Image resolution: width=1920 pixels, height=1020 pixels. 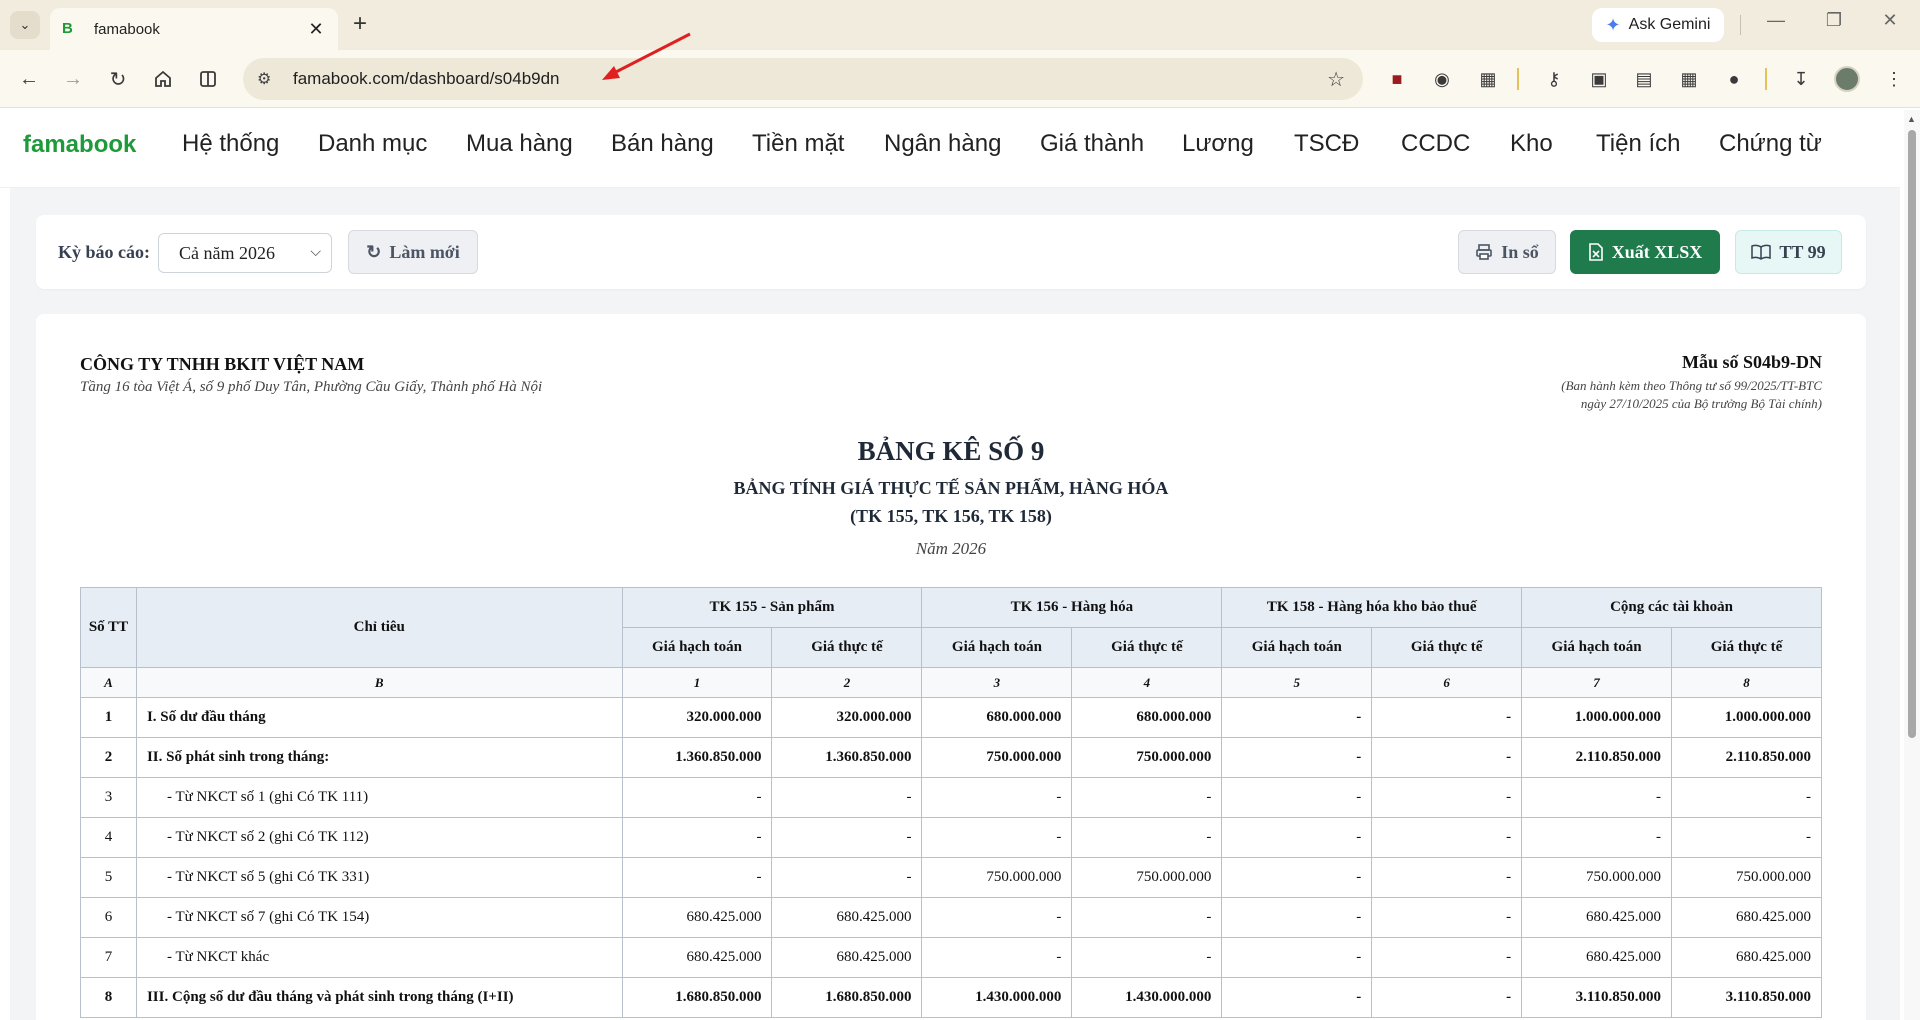 What do you see at coordinates (810, 79) in the screenshot?
I see `url-text: famabook.com/dashboard/s04b9dn` at bounding box center [810, 79].